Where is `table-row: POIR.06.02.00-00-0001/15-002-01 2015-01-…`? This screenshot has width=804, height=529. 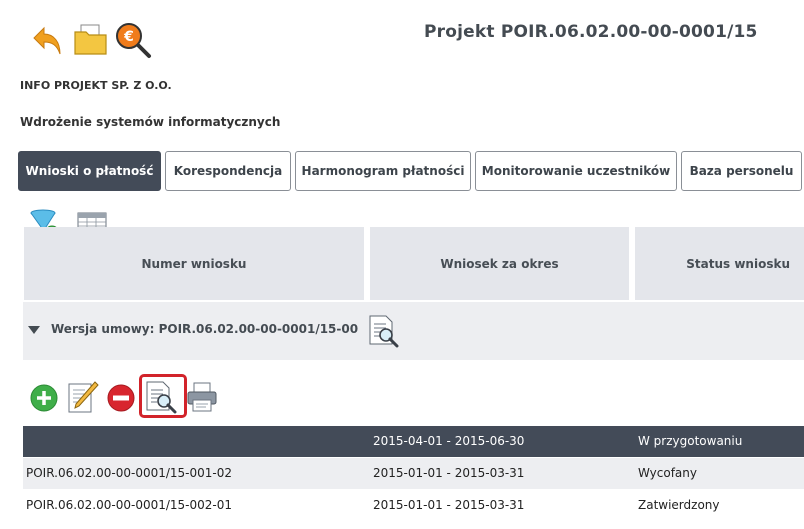
table-row: POIR.06.02.00-00-0001/15-002-01 2015-01-… is located at coordinates (413, 505).